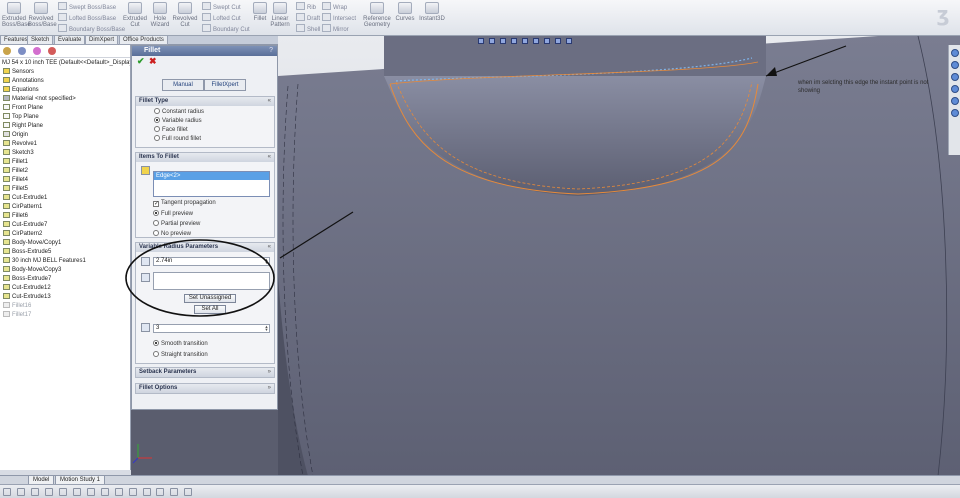  I want to click on trim-icon, so click(104, 492).